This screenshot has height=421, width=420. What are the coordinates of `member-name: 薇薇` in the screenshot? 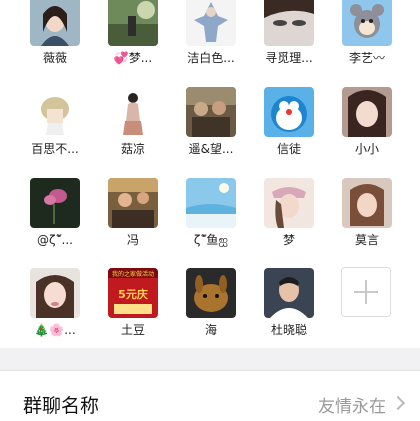 It's located at (54, 58).